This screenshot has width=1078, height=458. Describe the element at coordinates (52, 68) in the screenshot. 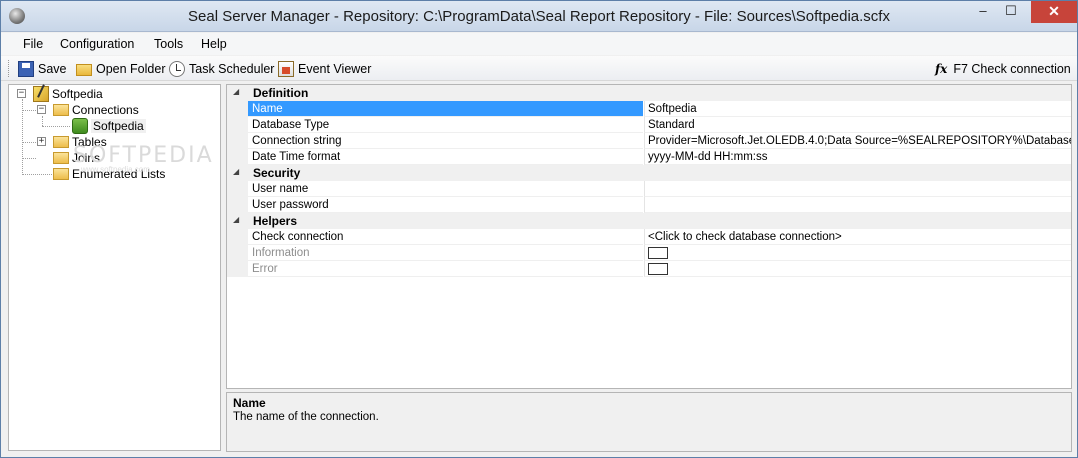

I see `save-label: Save` at that location.